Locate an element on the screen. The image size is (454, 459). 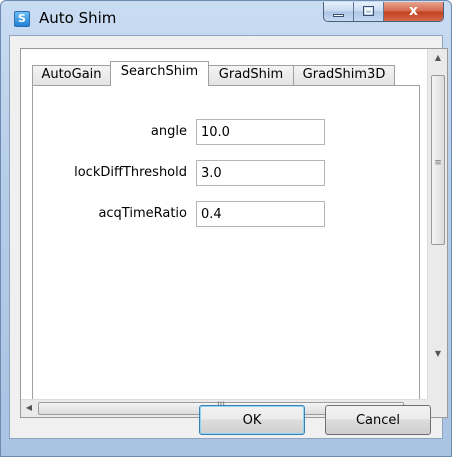
caption-buttons: x is located at coordinates (383, 12).